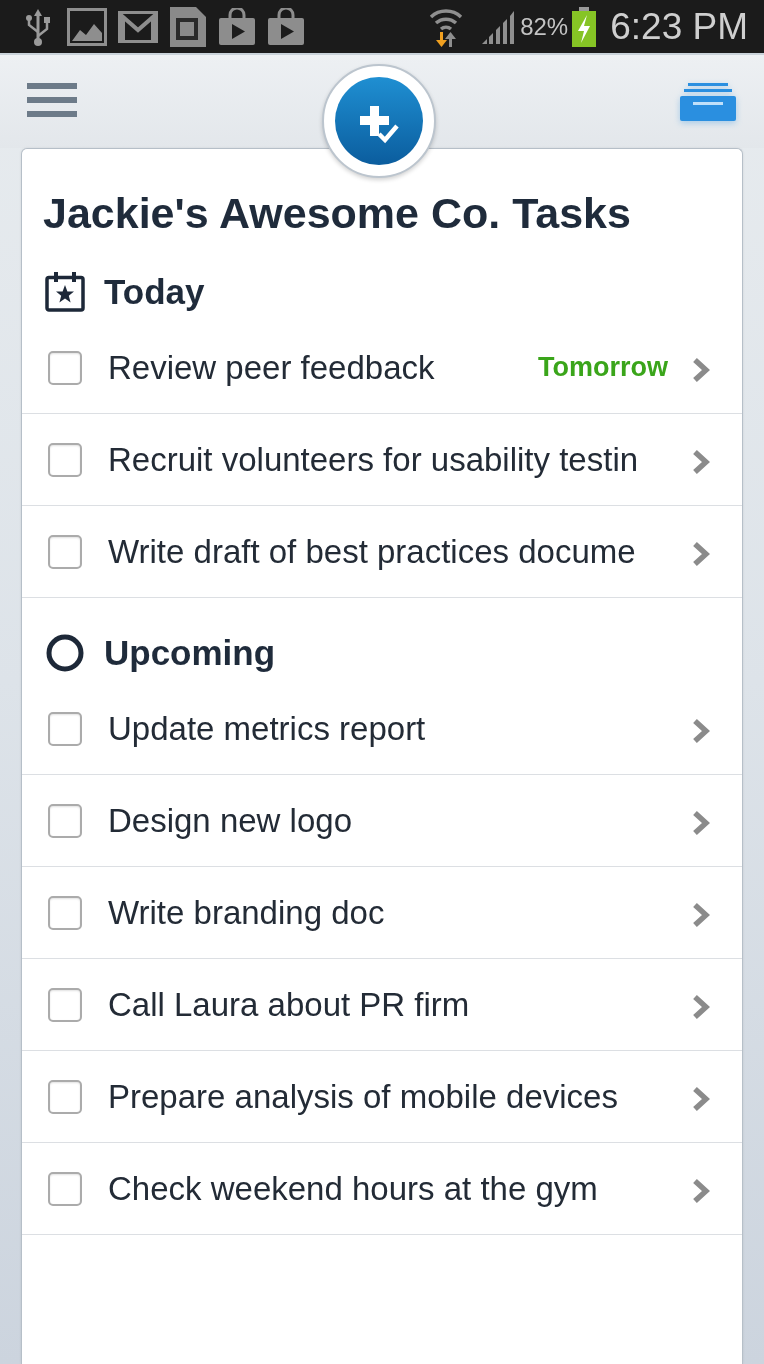 The width and height of the screenshot is (764, 1364). What do you see at coordinates (353, 1188) in the screenshot?
I see `task-title: Check weekend hours at the gym` at bounding box center [353, 1188].